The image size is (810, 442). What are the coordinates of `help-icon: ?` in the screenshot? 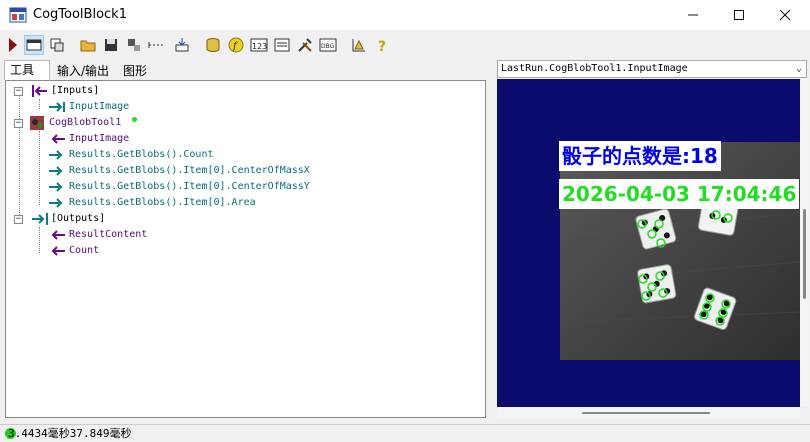 It's located at (382, 46).